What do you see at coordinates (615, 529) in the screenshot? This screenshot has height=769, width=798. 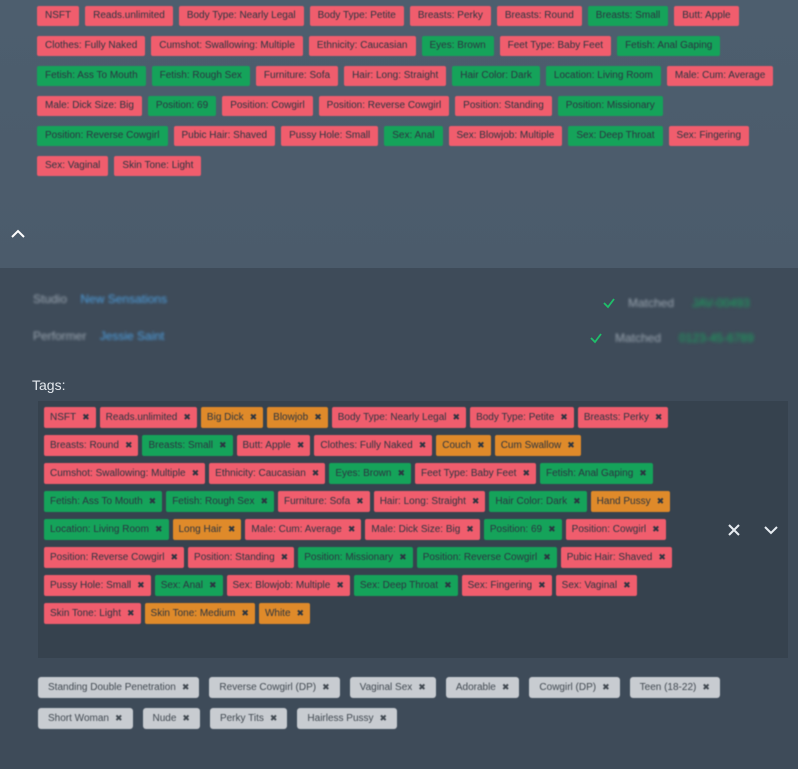 I see `tag-chip: Position: Cowgirl ✖` at bounding box center [615, 529].